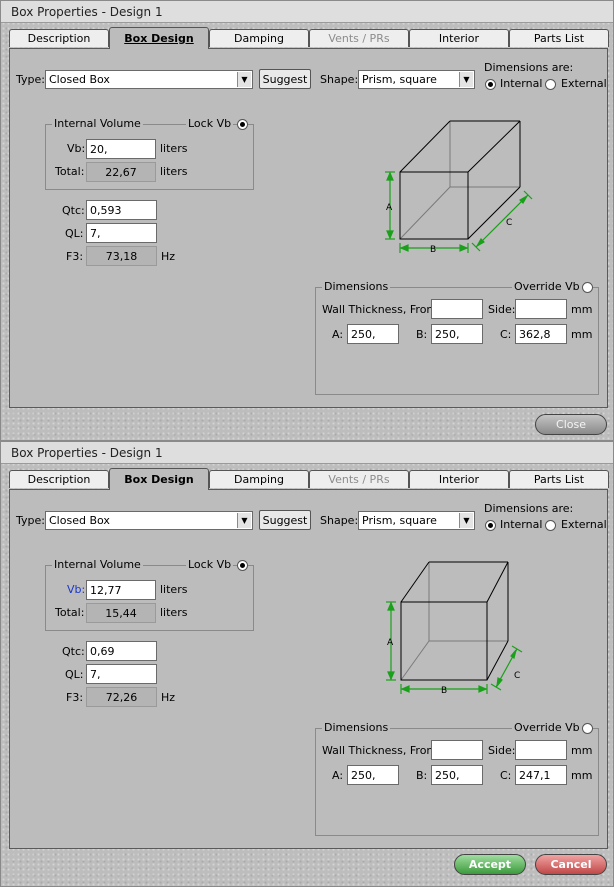 This screenshot has width=614, height=887. Describe the element at coordinates (382, 750) in the screenshot. I see `wall-thickness-front-label: Wall Thickness, Front:` at that location.